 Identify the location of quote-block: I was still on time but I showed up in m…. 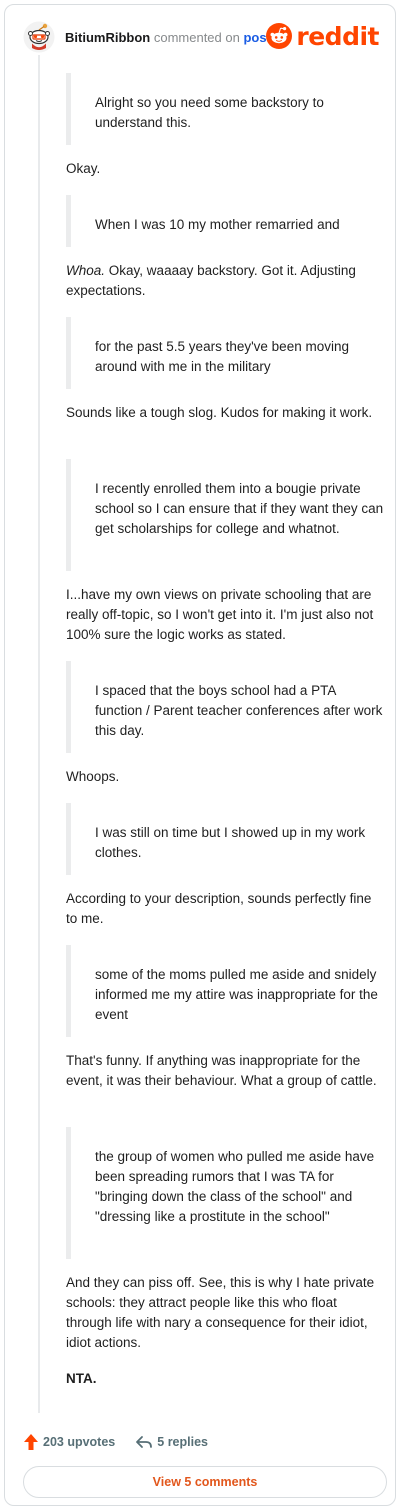
(225, 839).